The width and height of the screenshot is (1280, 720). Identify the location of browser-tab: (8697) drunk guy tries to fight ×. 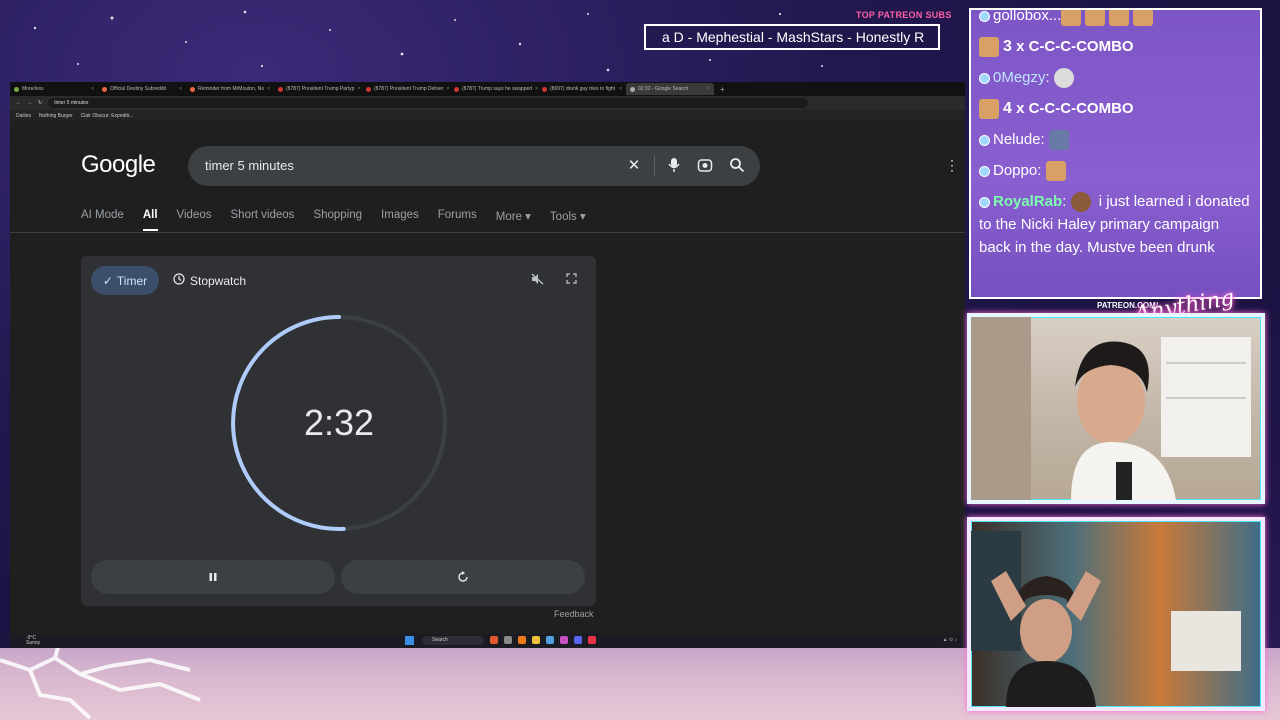
(582, 89).